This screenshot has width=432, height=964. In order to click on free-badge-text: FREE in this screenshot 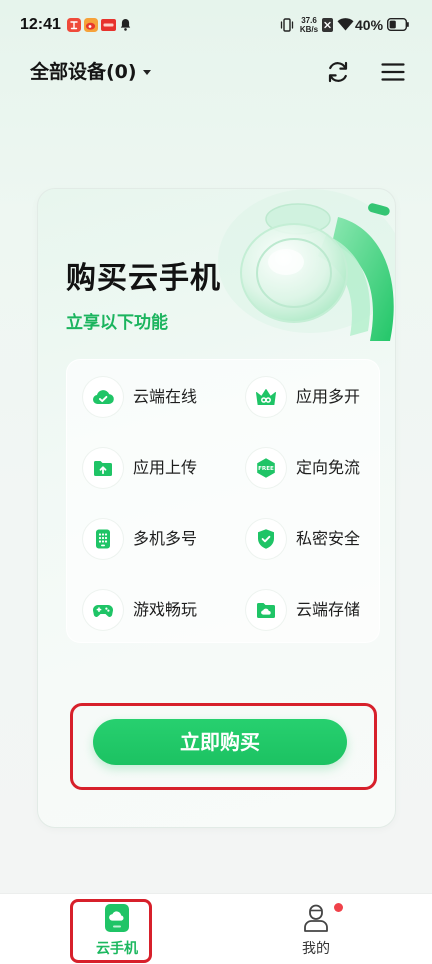, I will do `click(266, 469)`.